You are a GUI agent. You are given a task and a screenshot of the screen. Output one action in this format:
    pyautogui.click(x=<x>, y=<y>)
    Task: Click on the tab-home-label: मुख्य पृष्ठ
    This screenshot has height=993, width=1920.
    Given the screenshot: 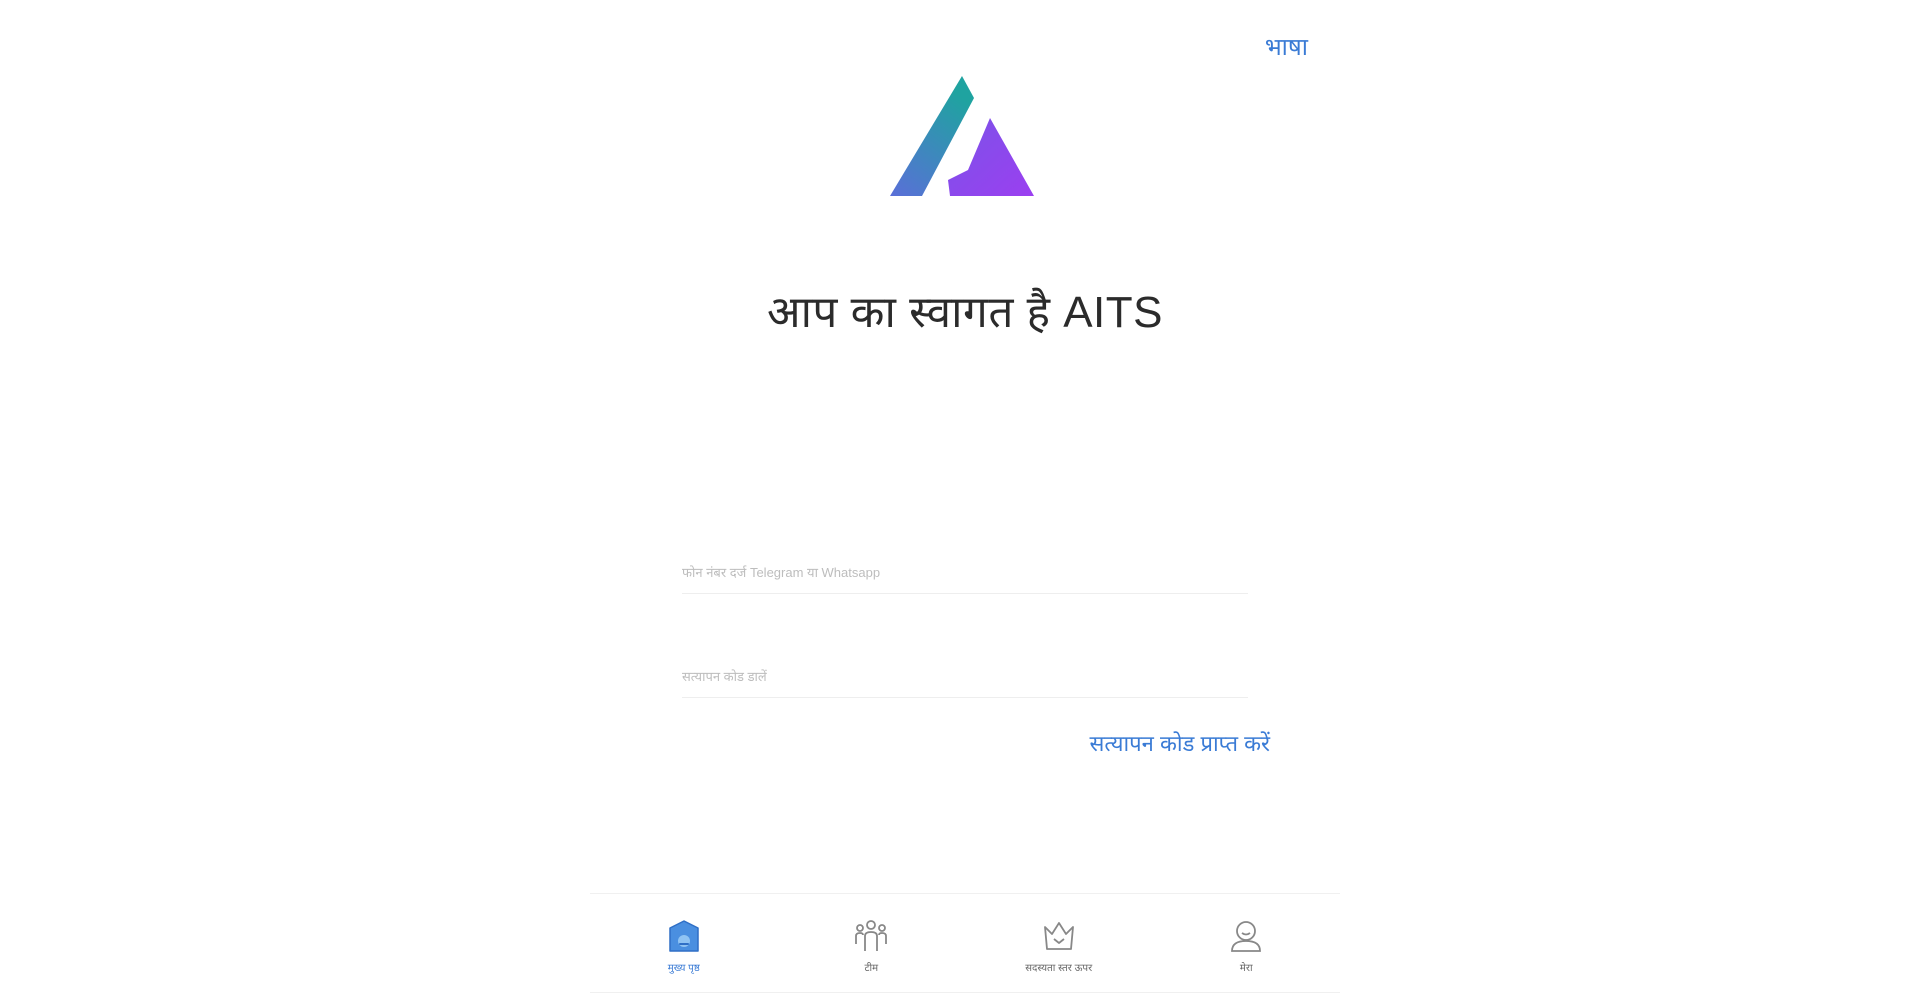 What is the action you would take?
    pyautogui.click(x=683, y=968)
    